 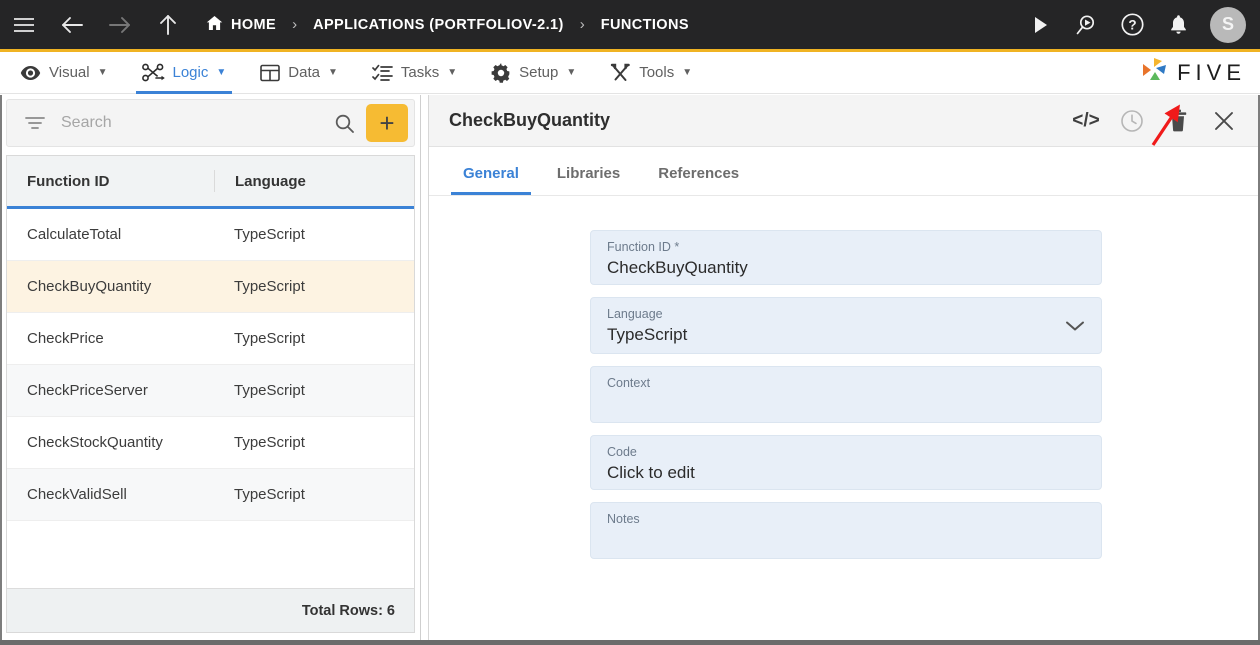 What do you see at coordinates (643, 247) in the screenshot?
I see `function-id-label: Function ID *` at bounding box center [643, 247].